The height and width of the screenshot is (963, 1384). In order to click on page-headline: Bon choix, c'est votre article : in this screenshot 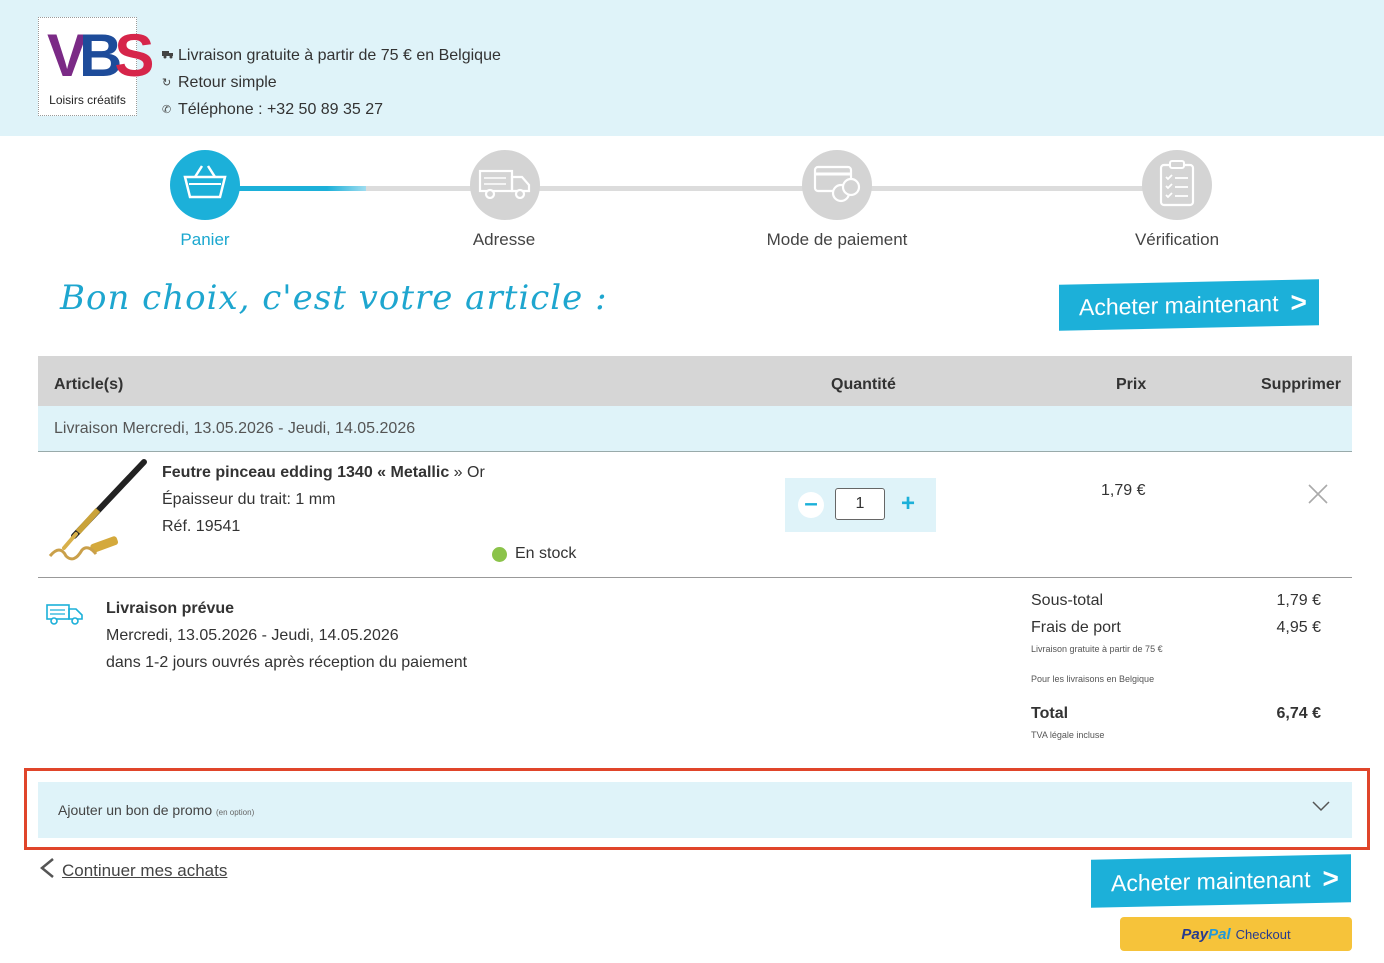, I will do `click(334, 298)`.